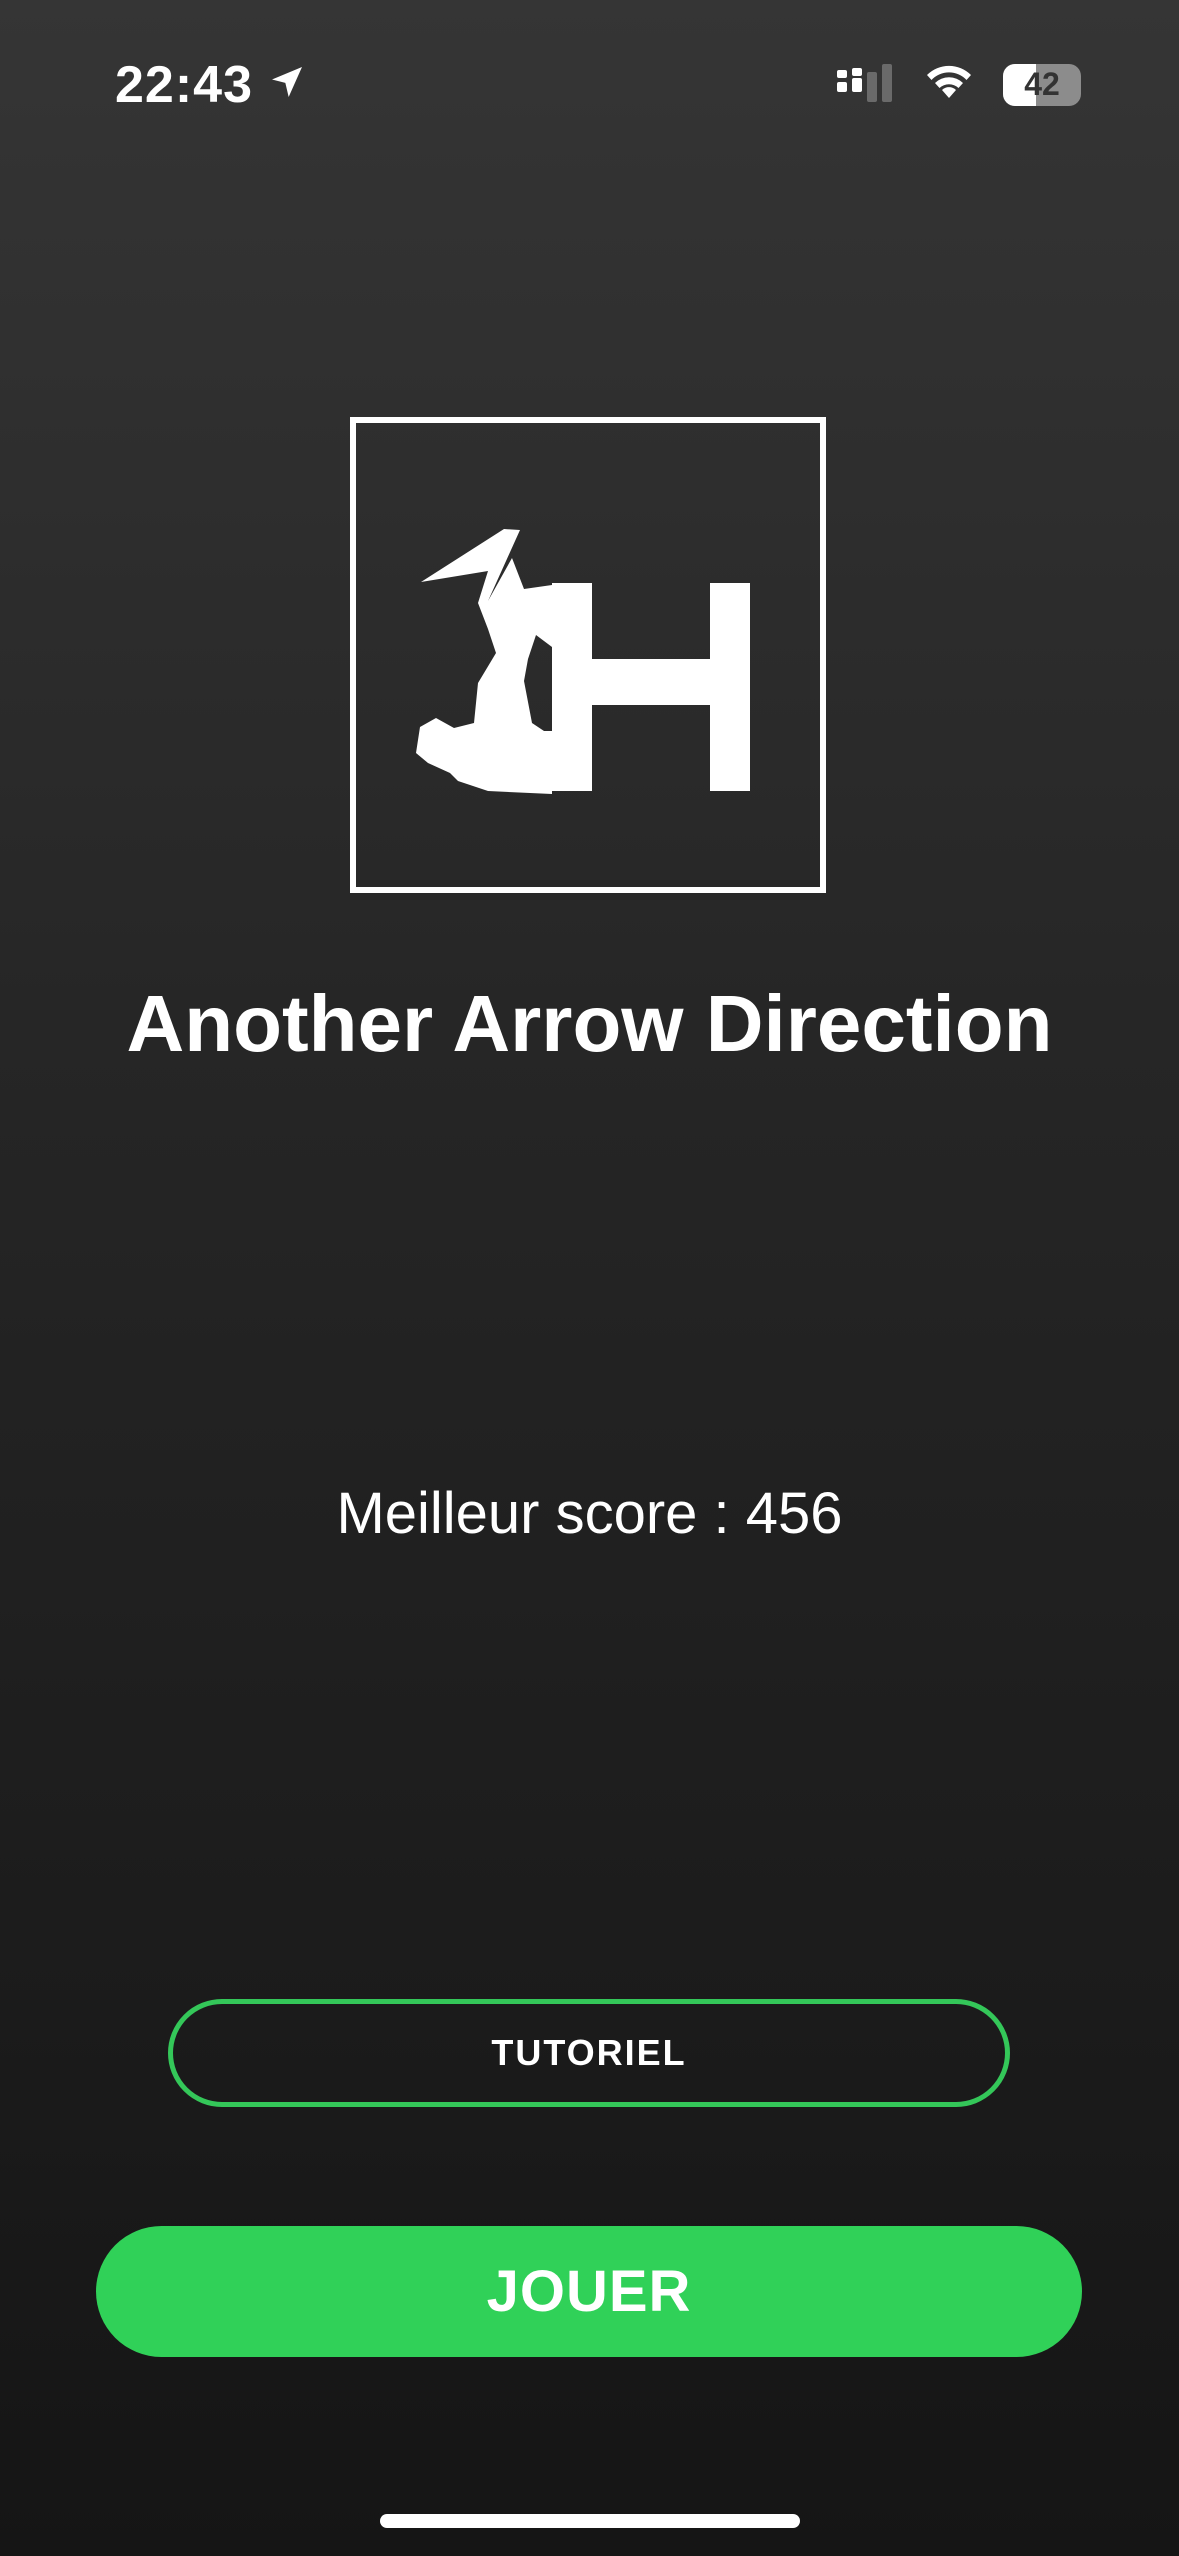 The width and height of the screenshot is (1179, 2556). I want to click on best-score-text: Meilleur score : 456, so click(589, 1513).